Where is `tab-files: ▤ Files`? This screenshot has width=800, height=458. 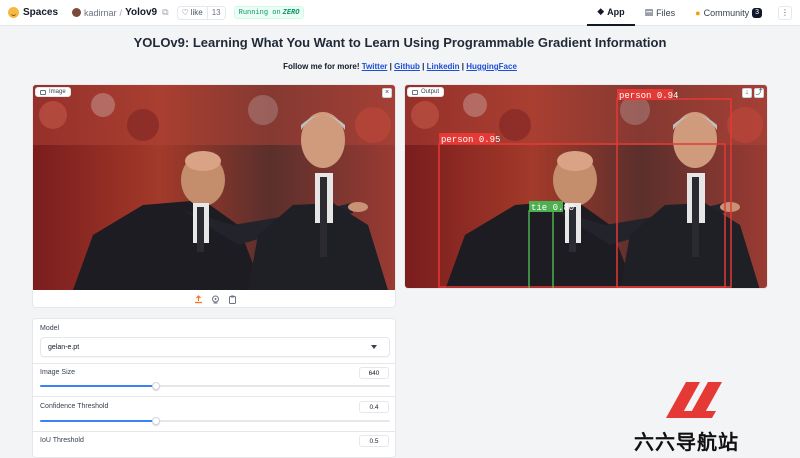 tab-files: ▤ Files is located at coordinates (660, 13).